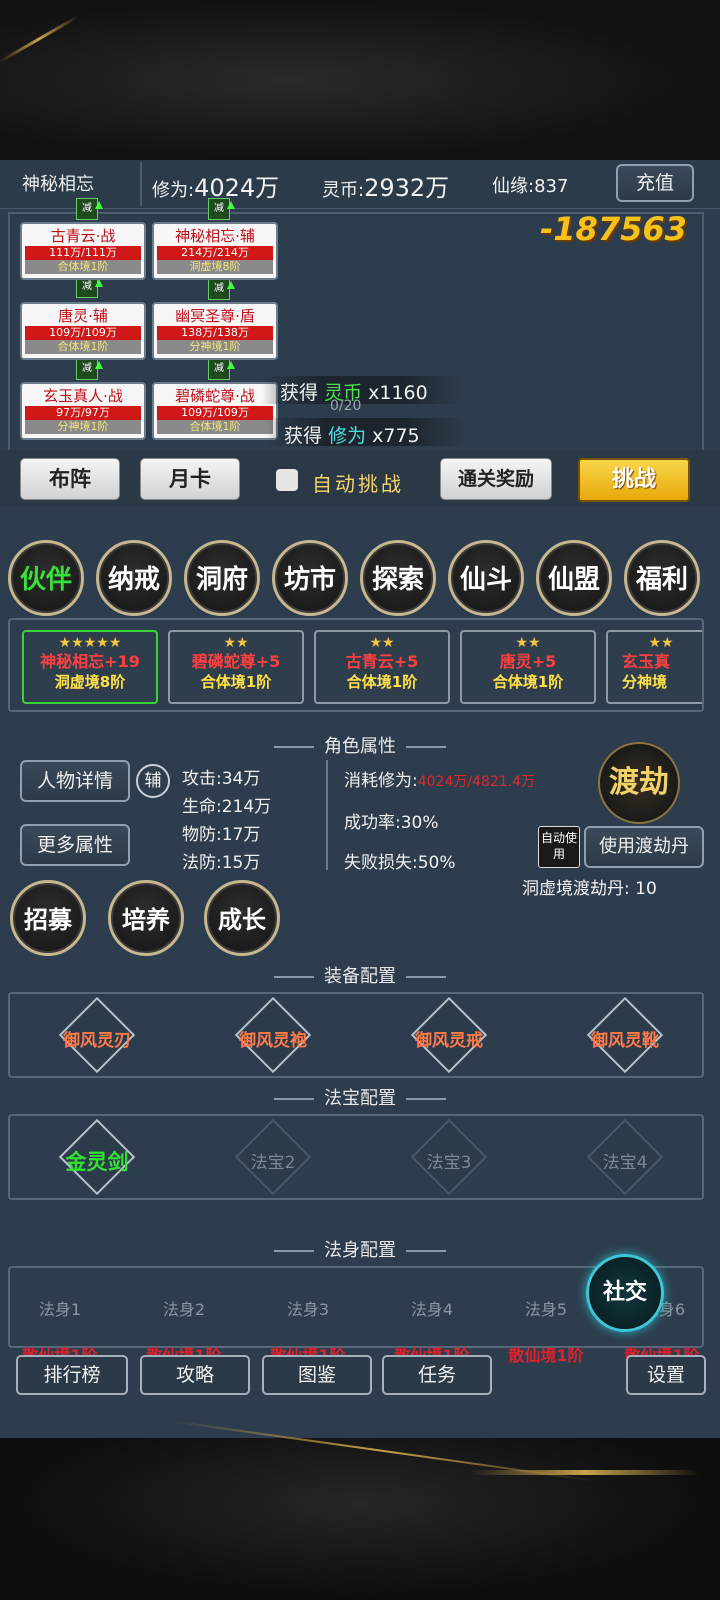  I want to click on stage-progress: 0/20, so click(346, 406).